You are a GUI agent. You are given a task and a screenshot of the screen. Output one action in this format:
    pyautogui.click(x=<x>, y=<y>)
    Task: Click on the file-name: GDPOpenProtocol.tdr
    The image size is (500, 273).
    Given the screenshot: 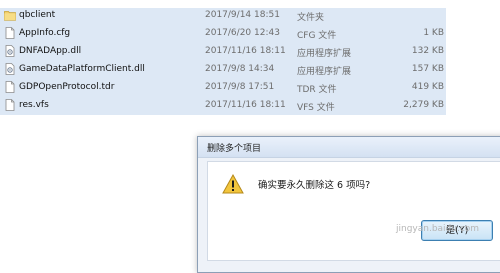 What is the action you would take?
    pyautogui.click(x=67, y=87)
    